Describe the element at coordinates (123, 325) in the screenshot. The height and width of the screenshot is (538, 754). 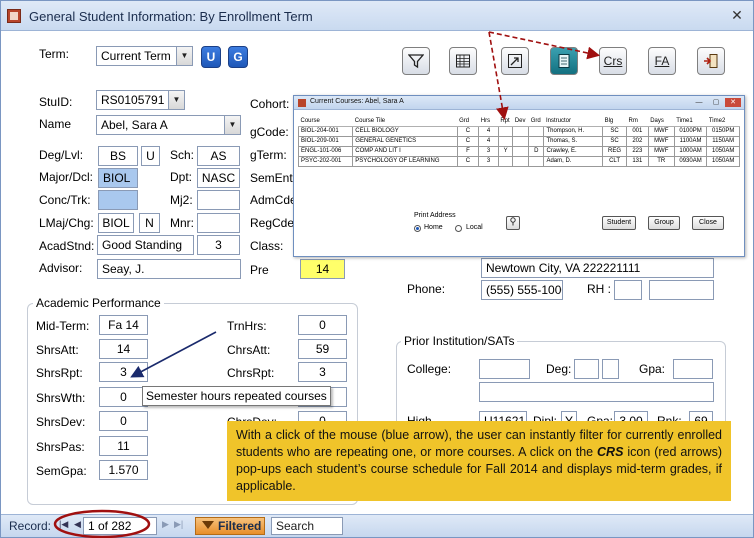
I see `midterm-field: Fa 14` at that location.